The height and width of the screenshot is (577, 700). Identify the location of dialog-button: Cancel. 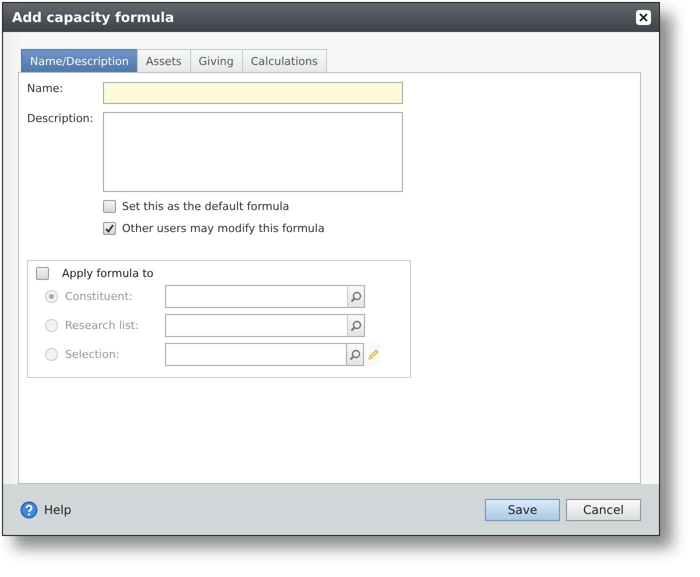
(603, 509).